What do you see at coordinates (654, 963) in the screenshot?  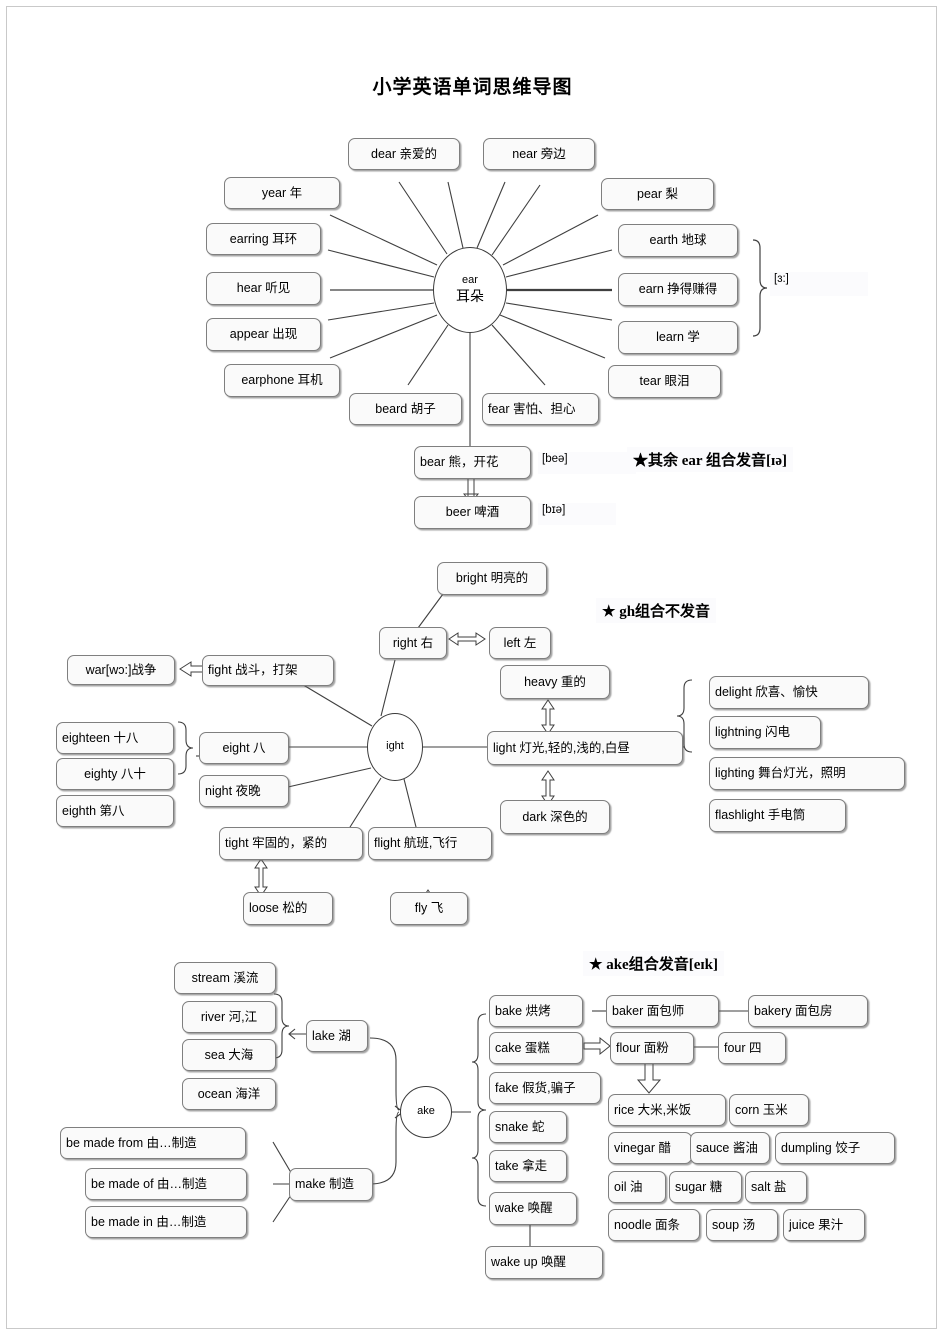 I see `note-ake-pronunciation: ★ ake组合发音[eɪk]` at bounding box center [654, 963].